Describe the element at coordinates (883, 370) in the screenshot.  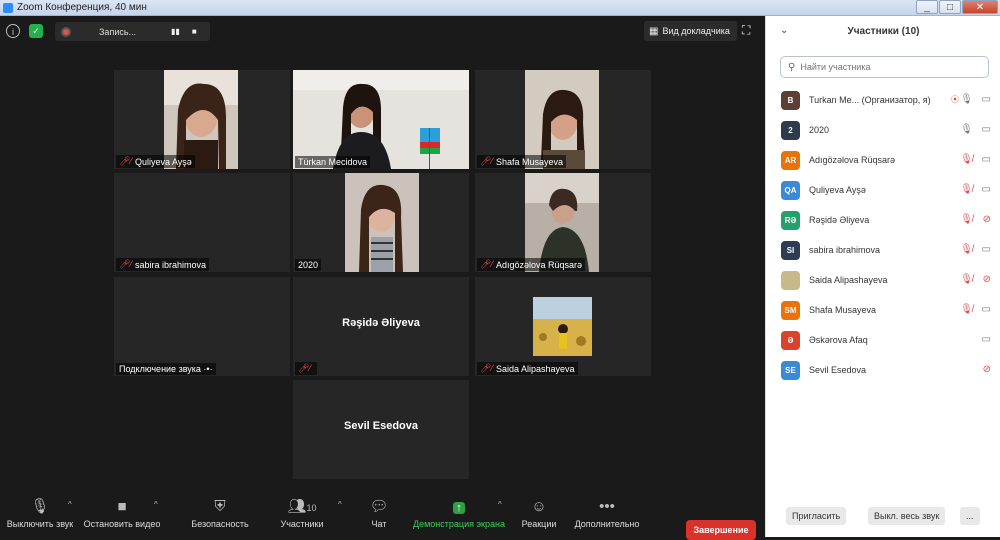
I see `participant-row: SE Sevil Esedova ⊘` at that location.